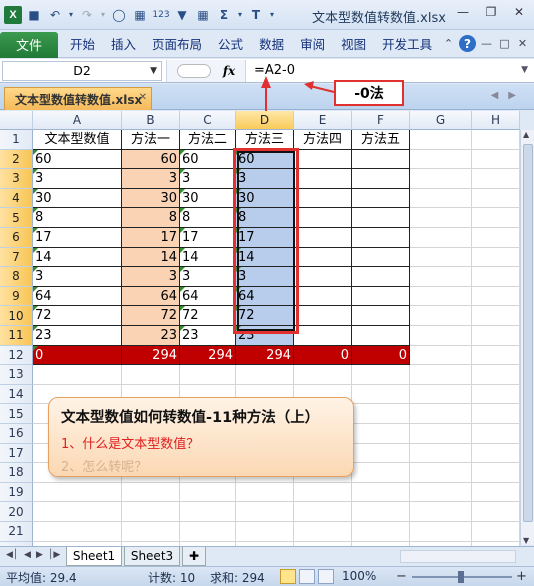  Describe the element at coordinates (381, 277) in the screenshot. I see `cell-f8` at that location.